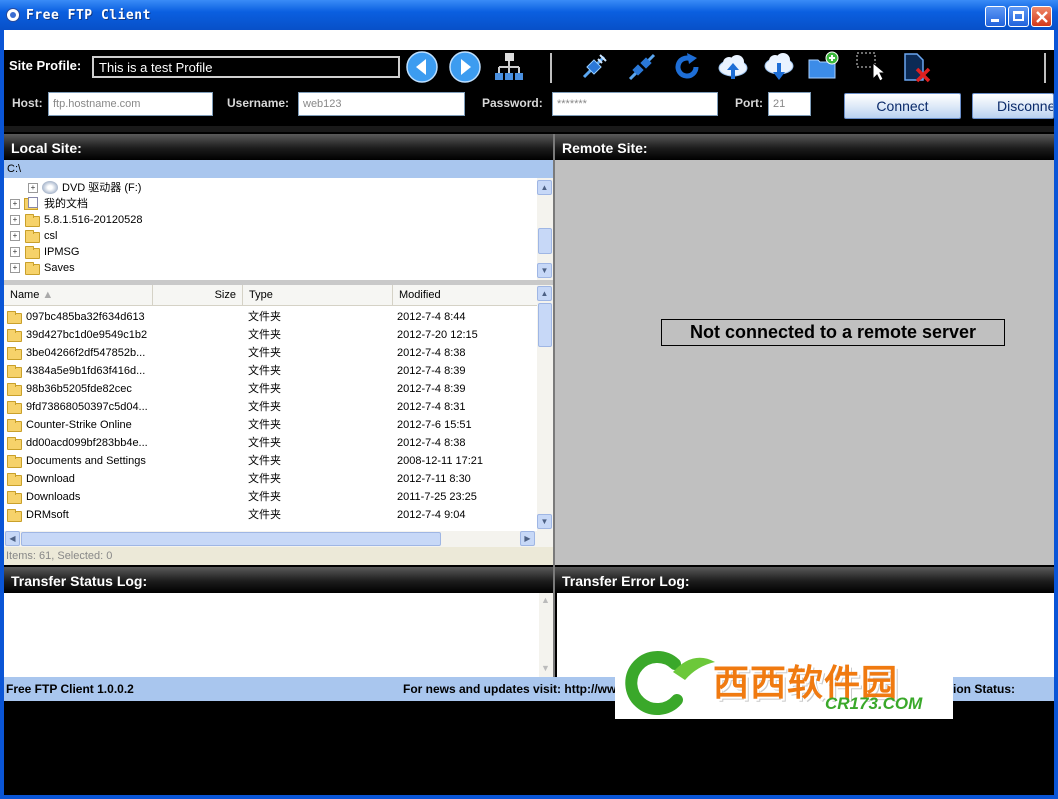  What do you see at coordinates (246, 67) in the screenshot?
I see `site-profile-input: This is a test Profile` at bounding box center [246, 67].